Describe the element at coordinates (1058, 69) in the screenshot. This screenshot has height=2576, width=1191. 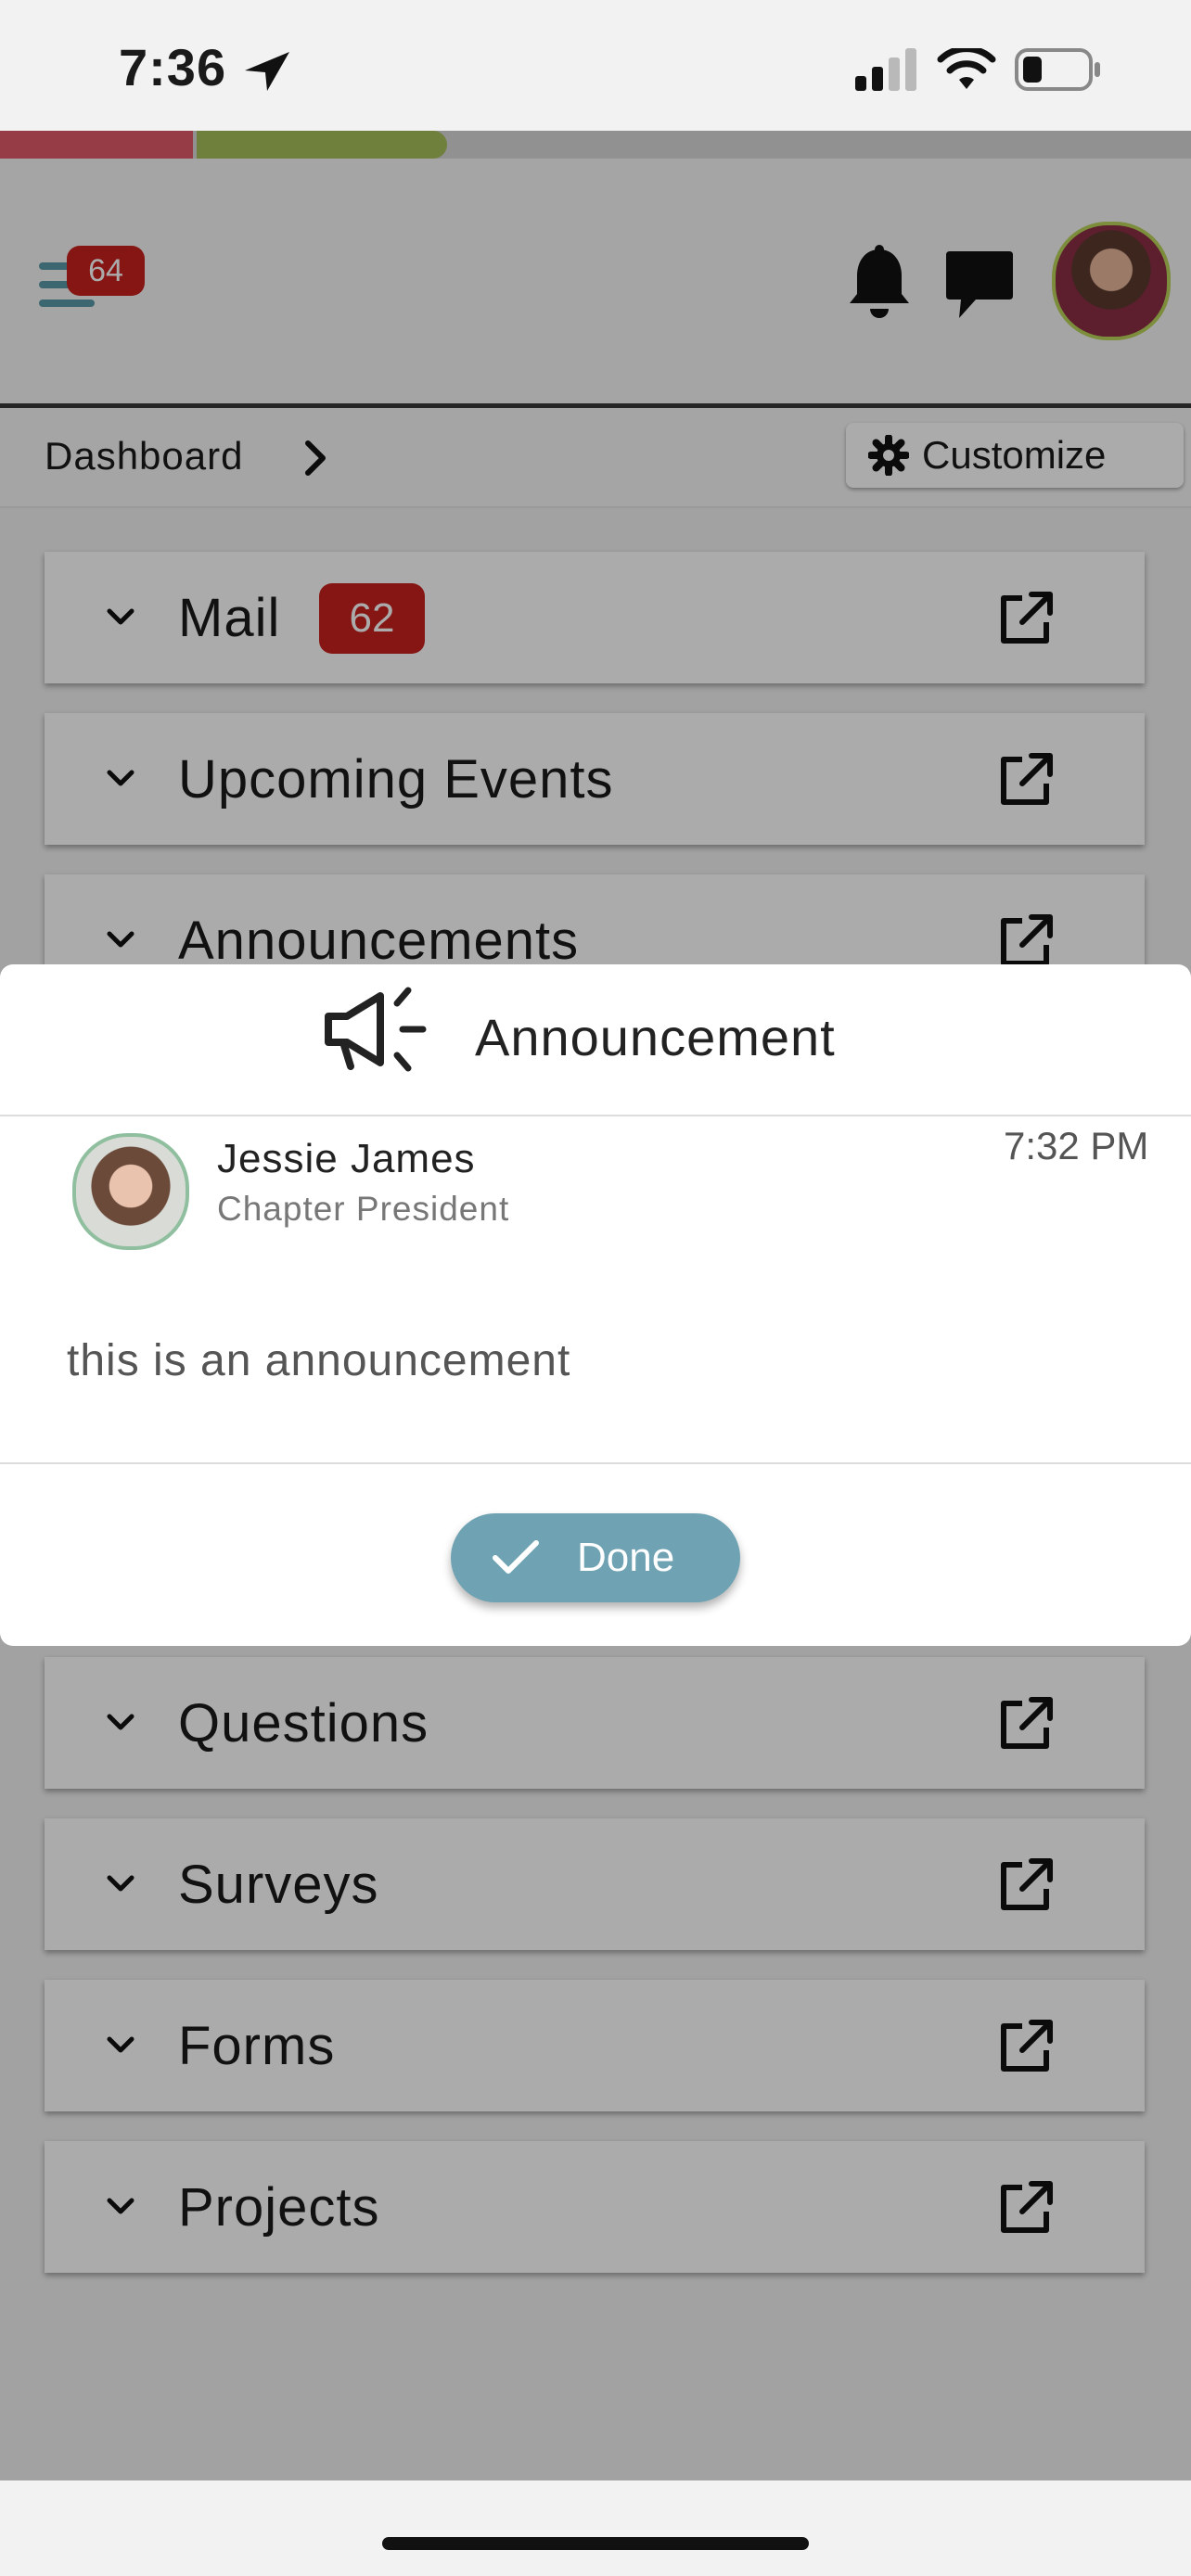
I see `battery-icon` at that location.